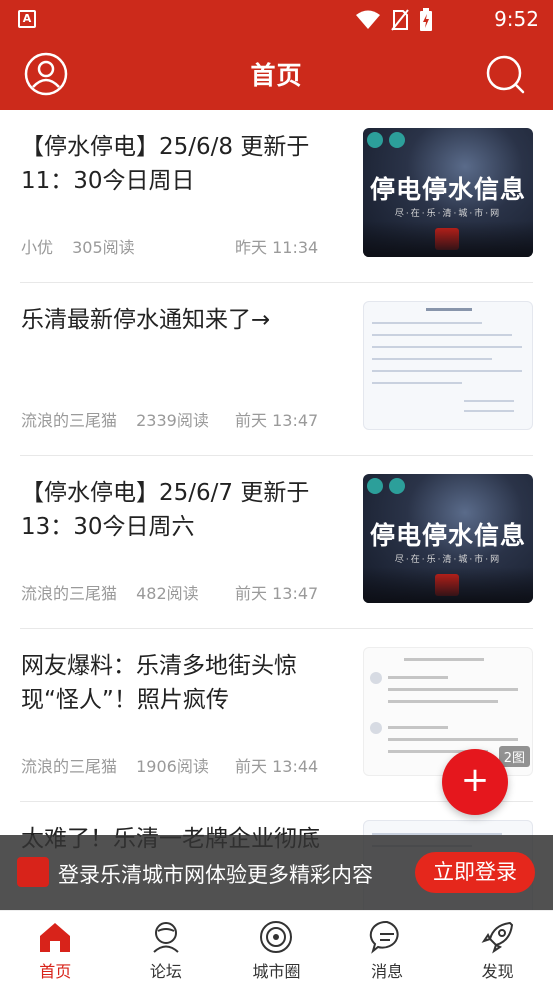 The width and height of the screenshot is (553, 983). Describe the element at coordinates (516, 19) in the screenshot. I see `clock: 9:52` at that location.